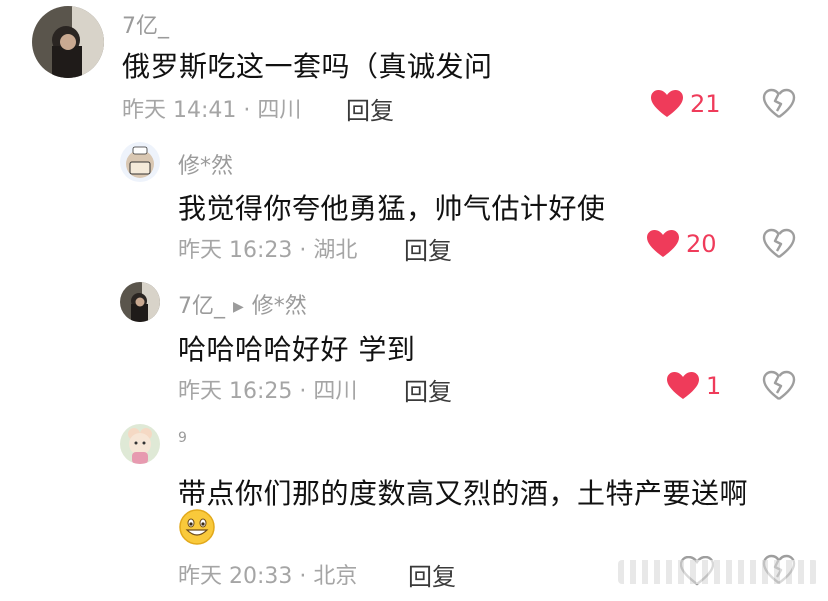 The image size is (828, 601). What do you see at coordinates (268, 576) in the screenshot?
I see `comment-meta: 昨天 20:33 · 北京` at bounding box center [268, 576].